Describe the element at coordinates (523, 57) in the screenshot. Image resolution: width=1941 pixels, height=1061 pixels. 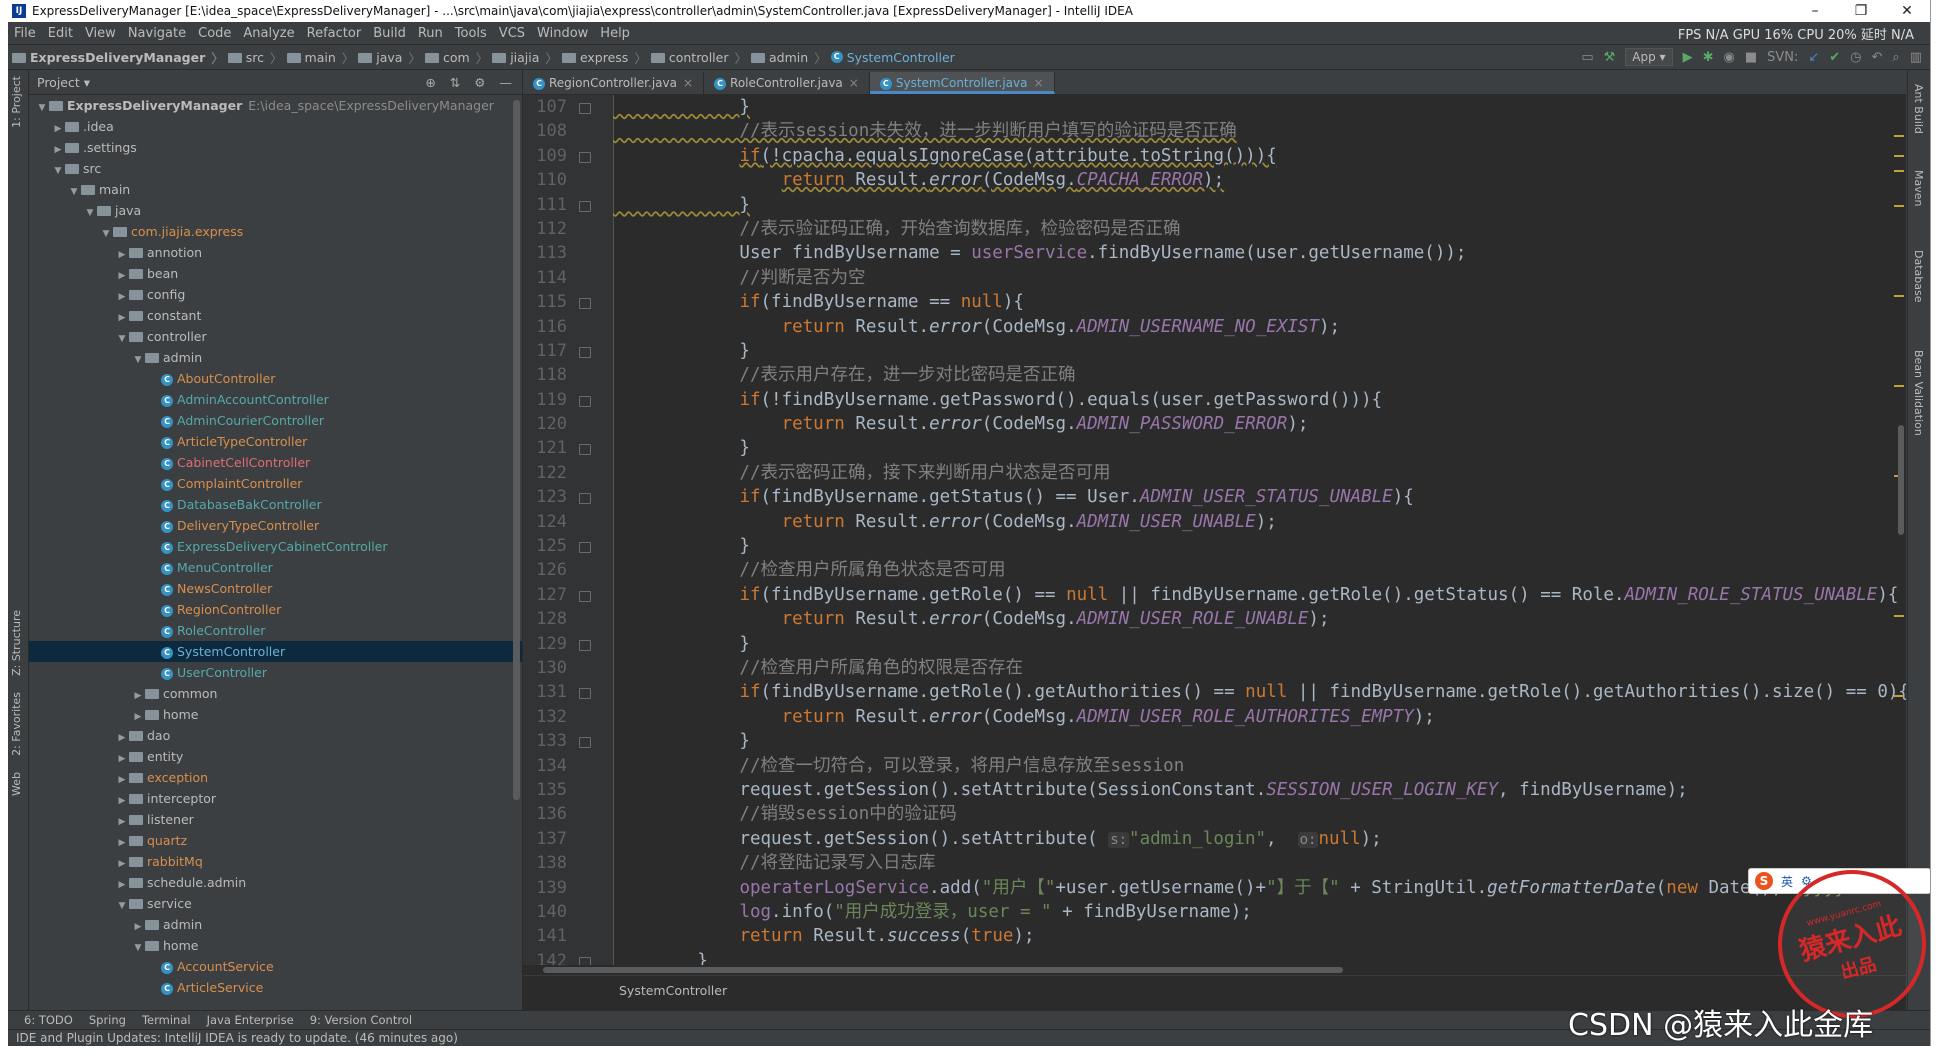
I see `breadcrumb-jiajia: jiajia 〉` at that location.